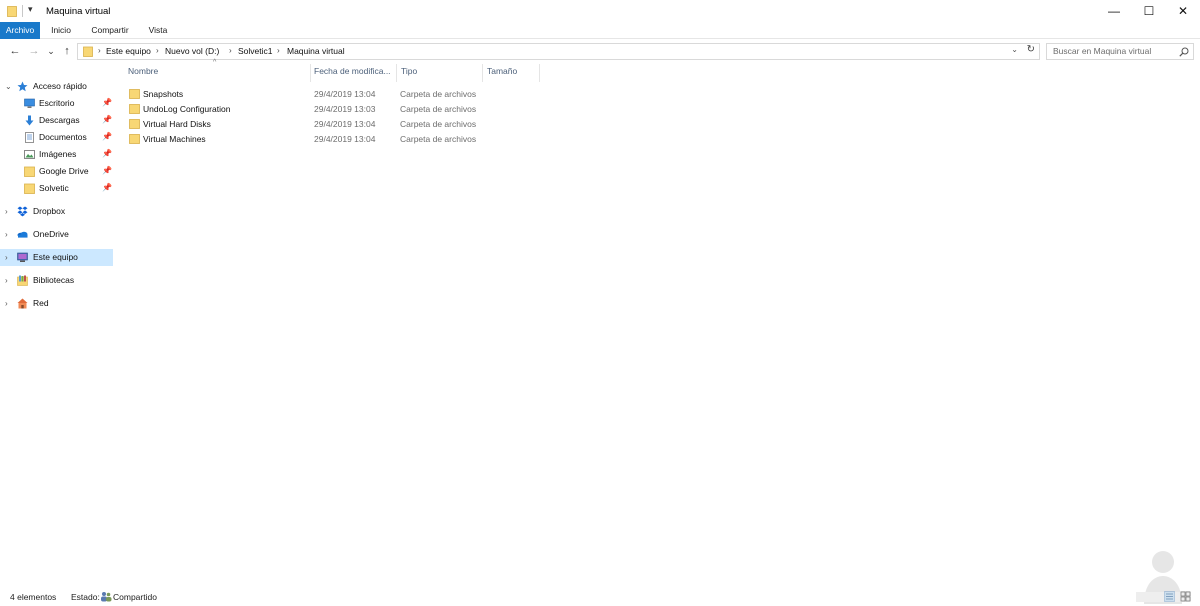 The width and height of the screenshot is (1200, 606). I want to click on pictures-icon, so click(29, 154).